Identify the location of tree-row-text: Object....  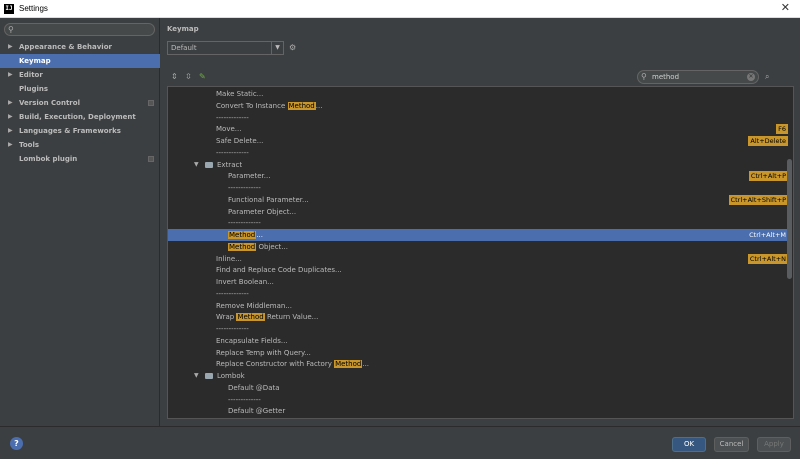
(272, 246).